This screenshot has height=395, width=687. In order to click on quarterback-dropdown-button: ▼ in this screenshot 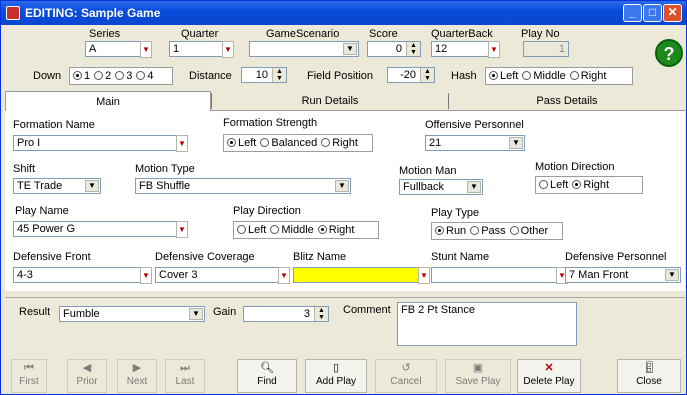, I will do `click(494, 49)`.